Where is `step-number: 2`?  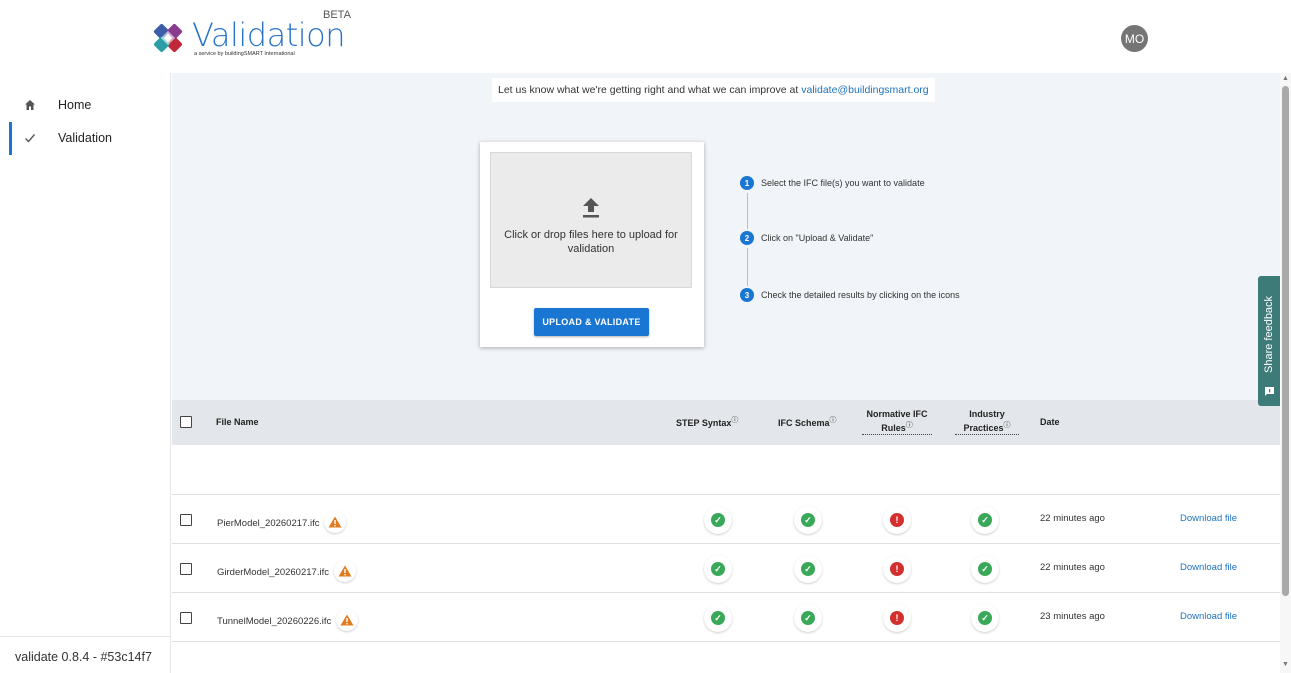
step-number: 2 is located at coordinates (747, 238).